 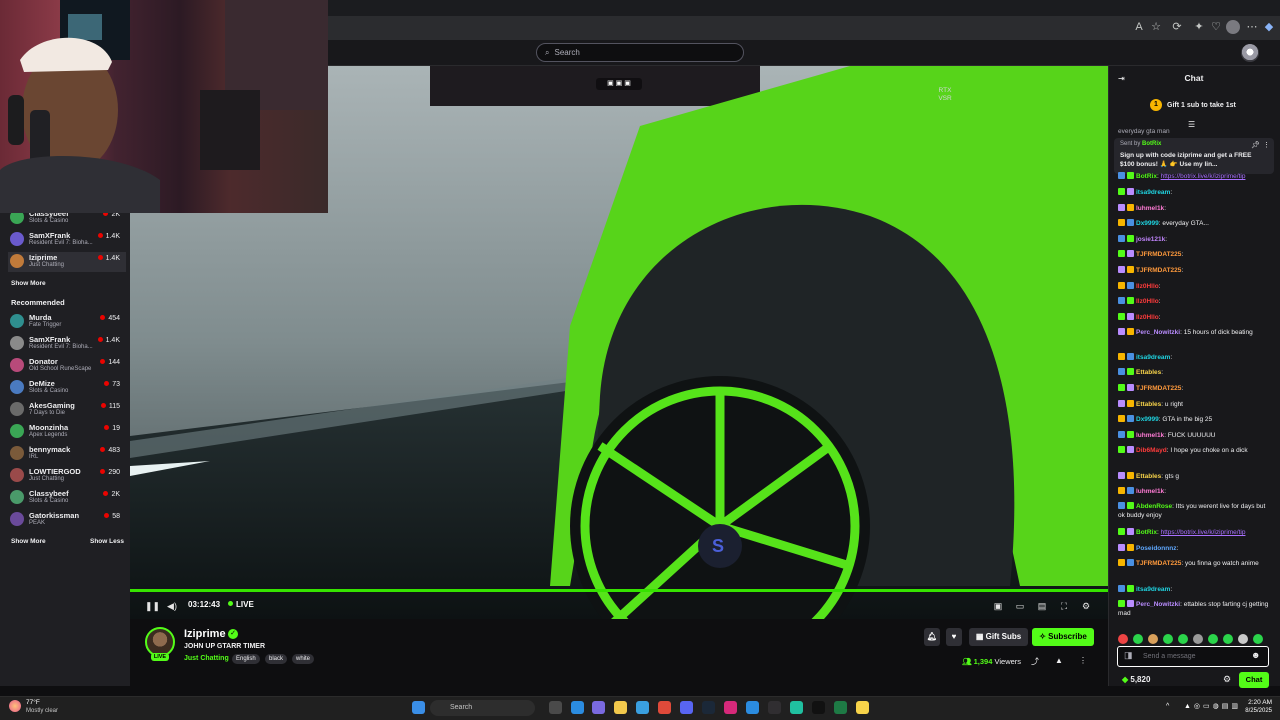 I want to click on extensions-2-icon: ✦, so click(x=1199, y=27).